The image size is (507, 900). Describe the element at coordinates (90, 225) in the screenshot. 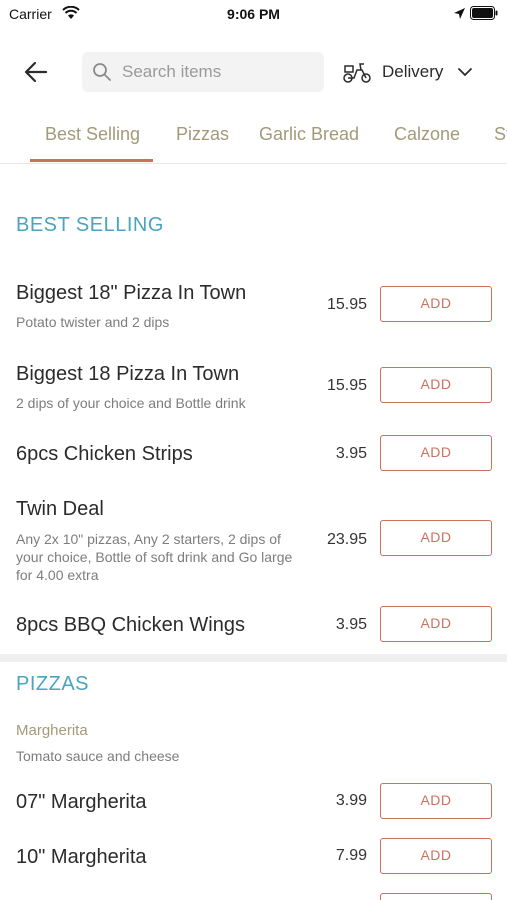

I see `section-title-best-selling: BEST SELLING` at that location.